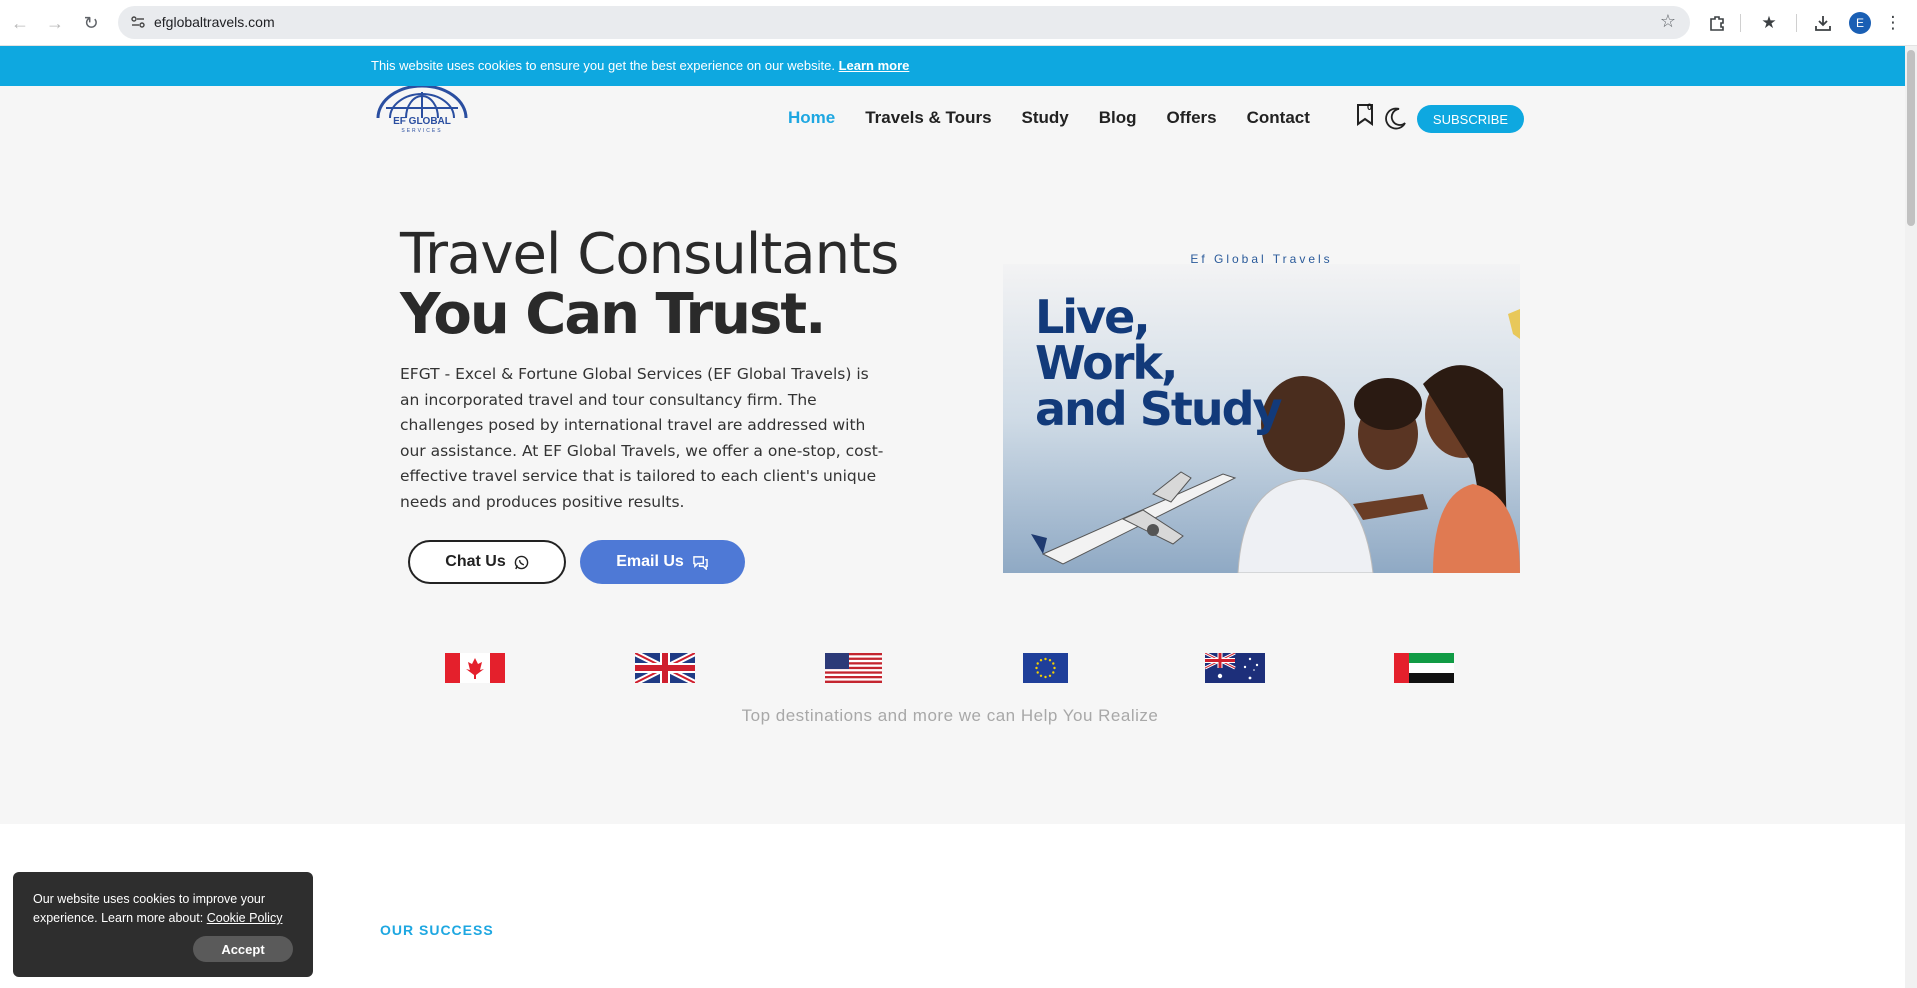 This screenshot has height=988, width=1917. What do you see at coordinates (422, 121) in the screenshot?
I see `logo-text: EF GLOBAL` at bounding box center [422, 121].